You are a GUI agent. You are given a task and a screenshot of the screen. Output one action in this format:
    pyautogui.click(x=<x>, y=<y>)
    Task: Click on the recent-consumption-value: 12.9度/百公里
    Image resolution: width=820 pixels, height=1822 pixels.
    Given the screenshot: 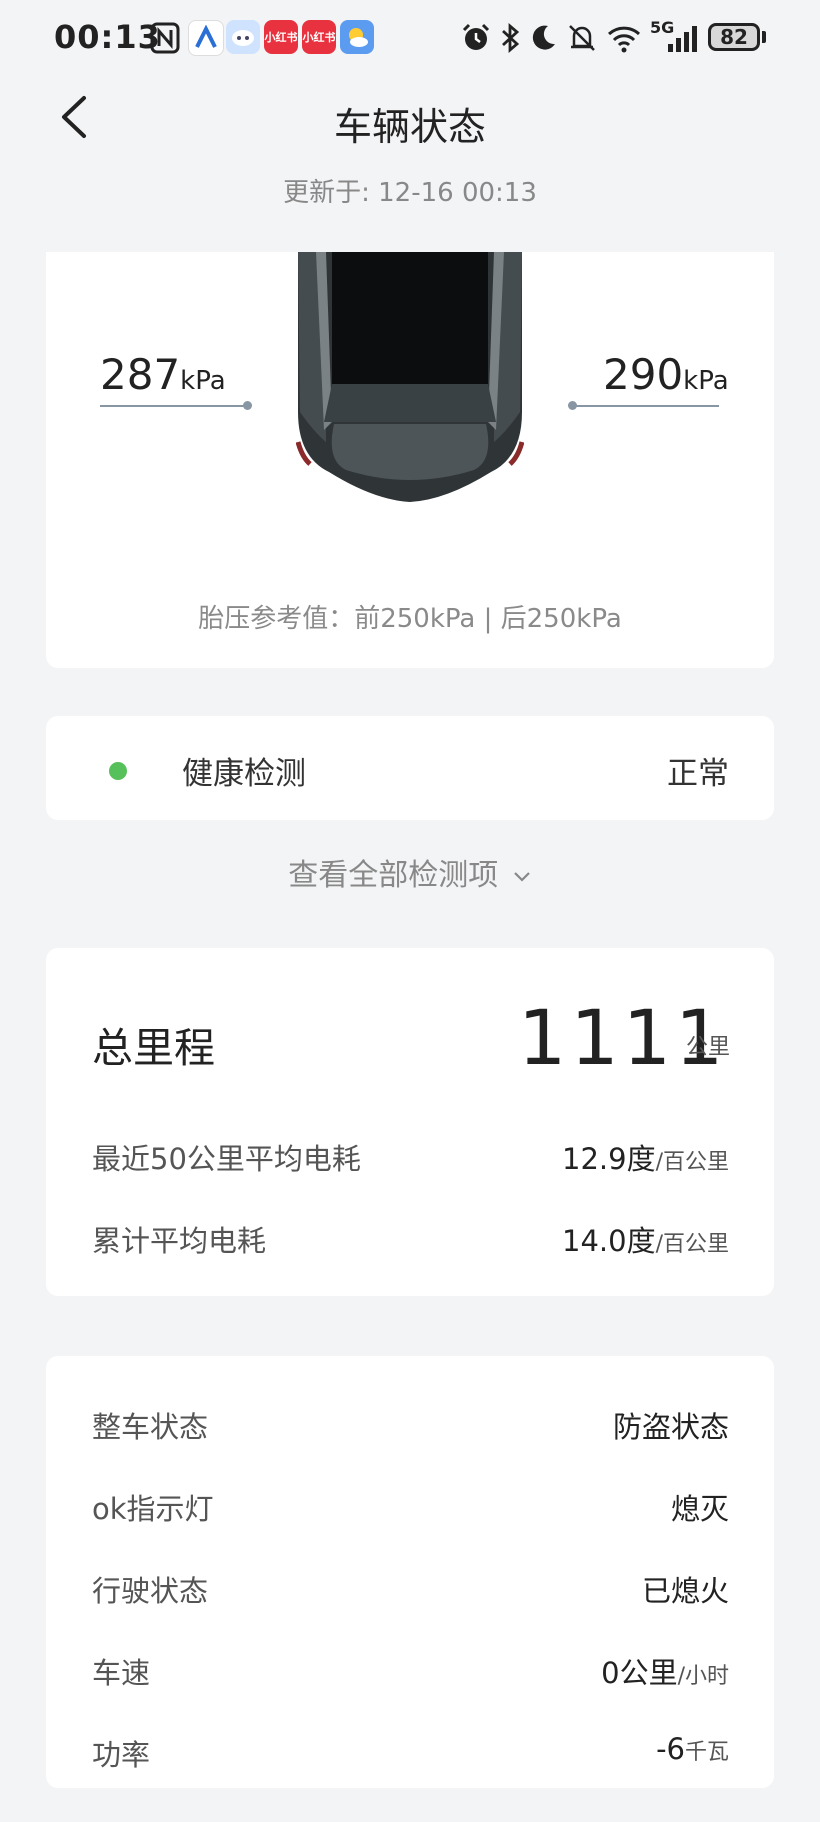 What is the action you would take?
    pyautogui.click(x=645, y=1157)
    